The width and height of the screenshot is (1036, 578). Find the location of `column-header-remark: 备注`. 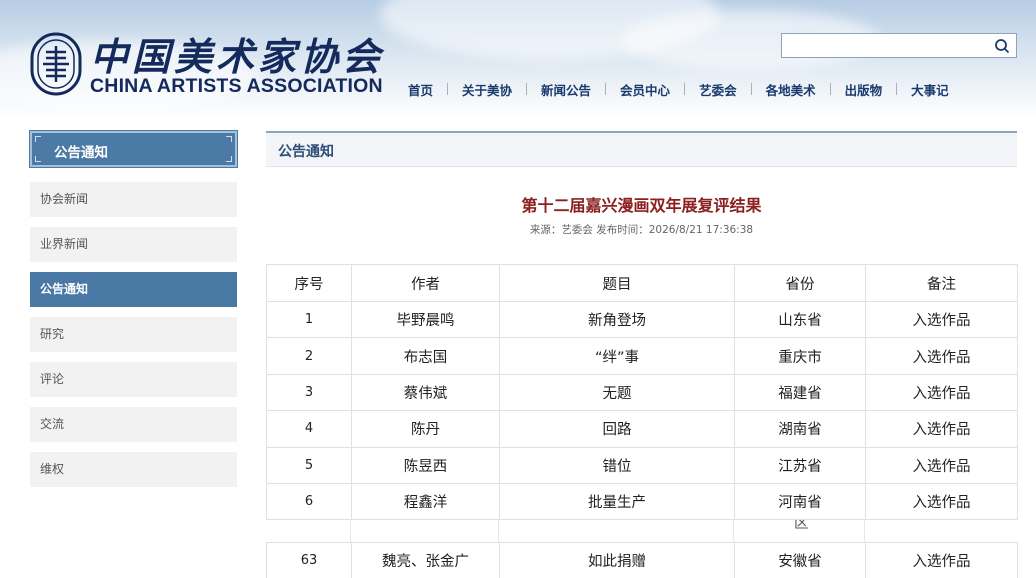

column-header-remark: 备注 is located at coordinates (941, 283).